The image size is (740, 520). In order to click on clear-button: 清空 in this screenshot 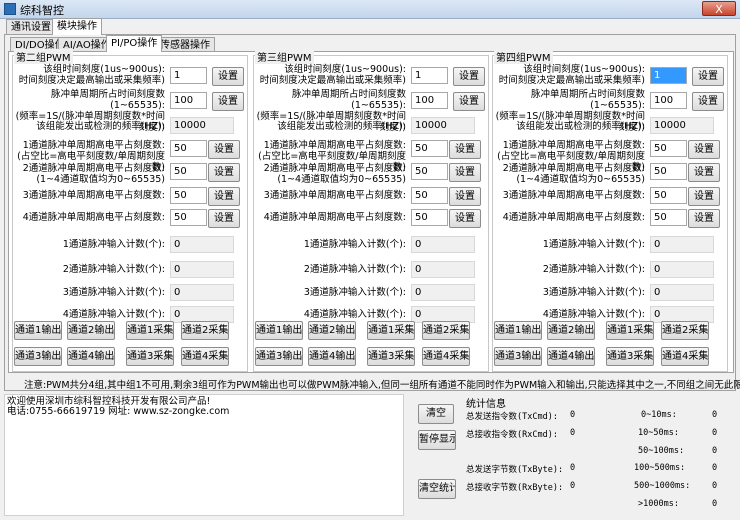, I will do `click(436, 414)`.